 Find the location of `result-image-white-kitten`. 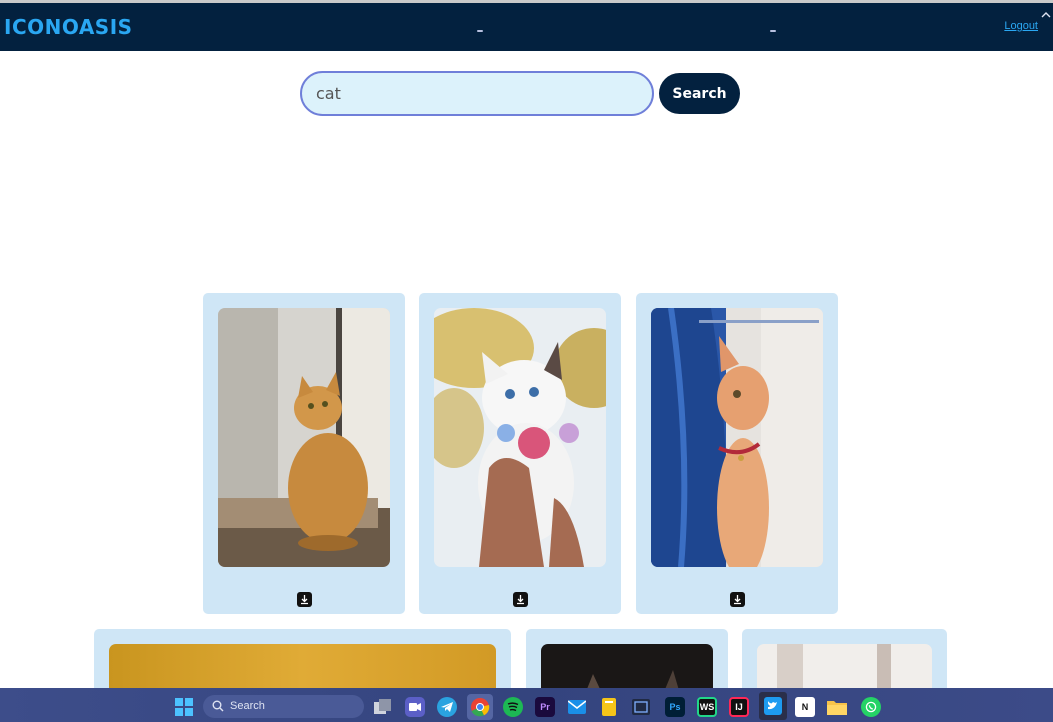

result-image-white-kitten is located at coordinates (520, 437).